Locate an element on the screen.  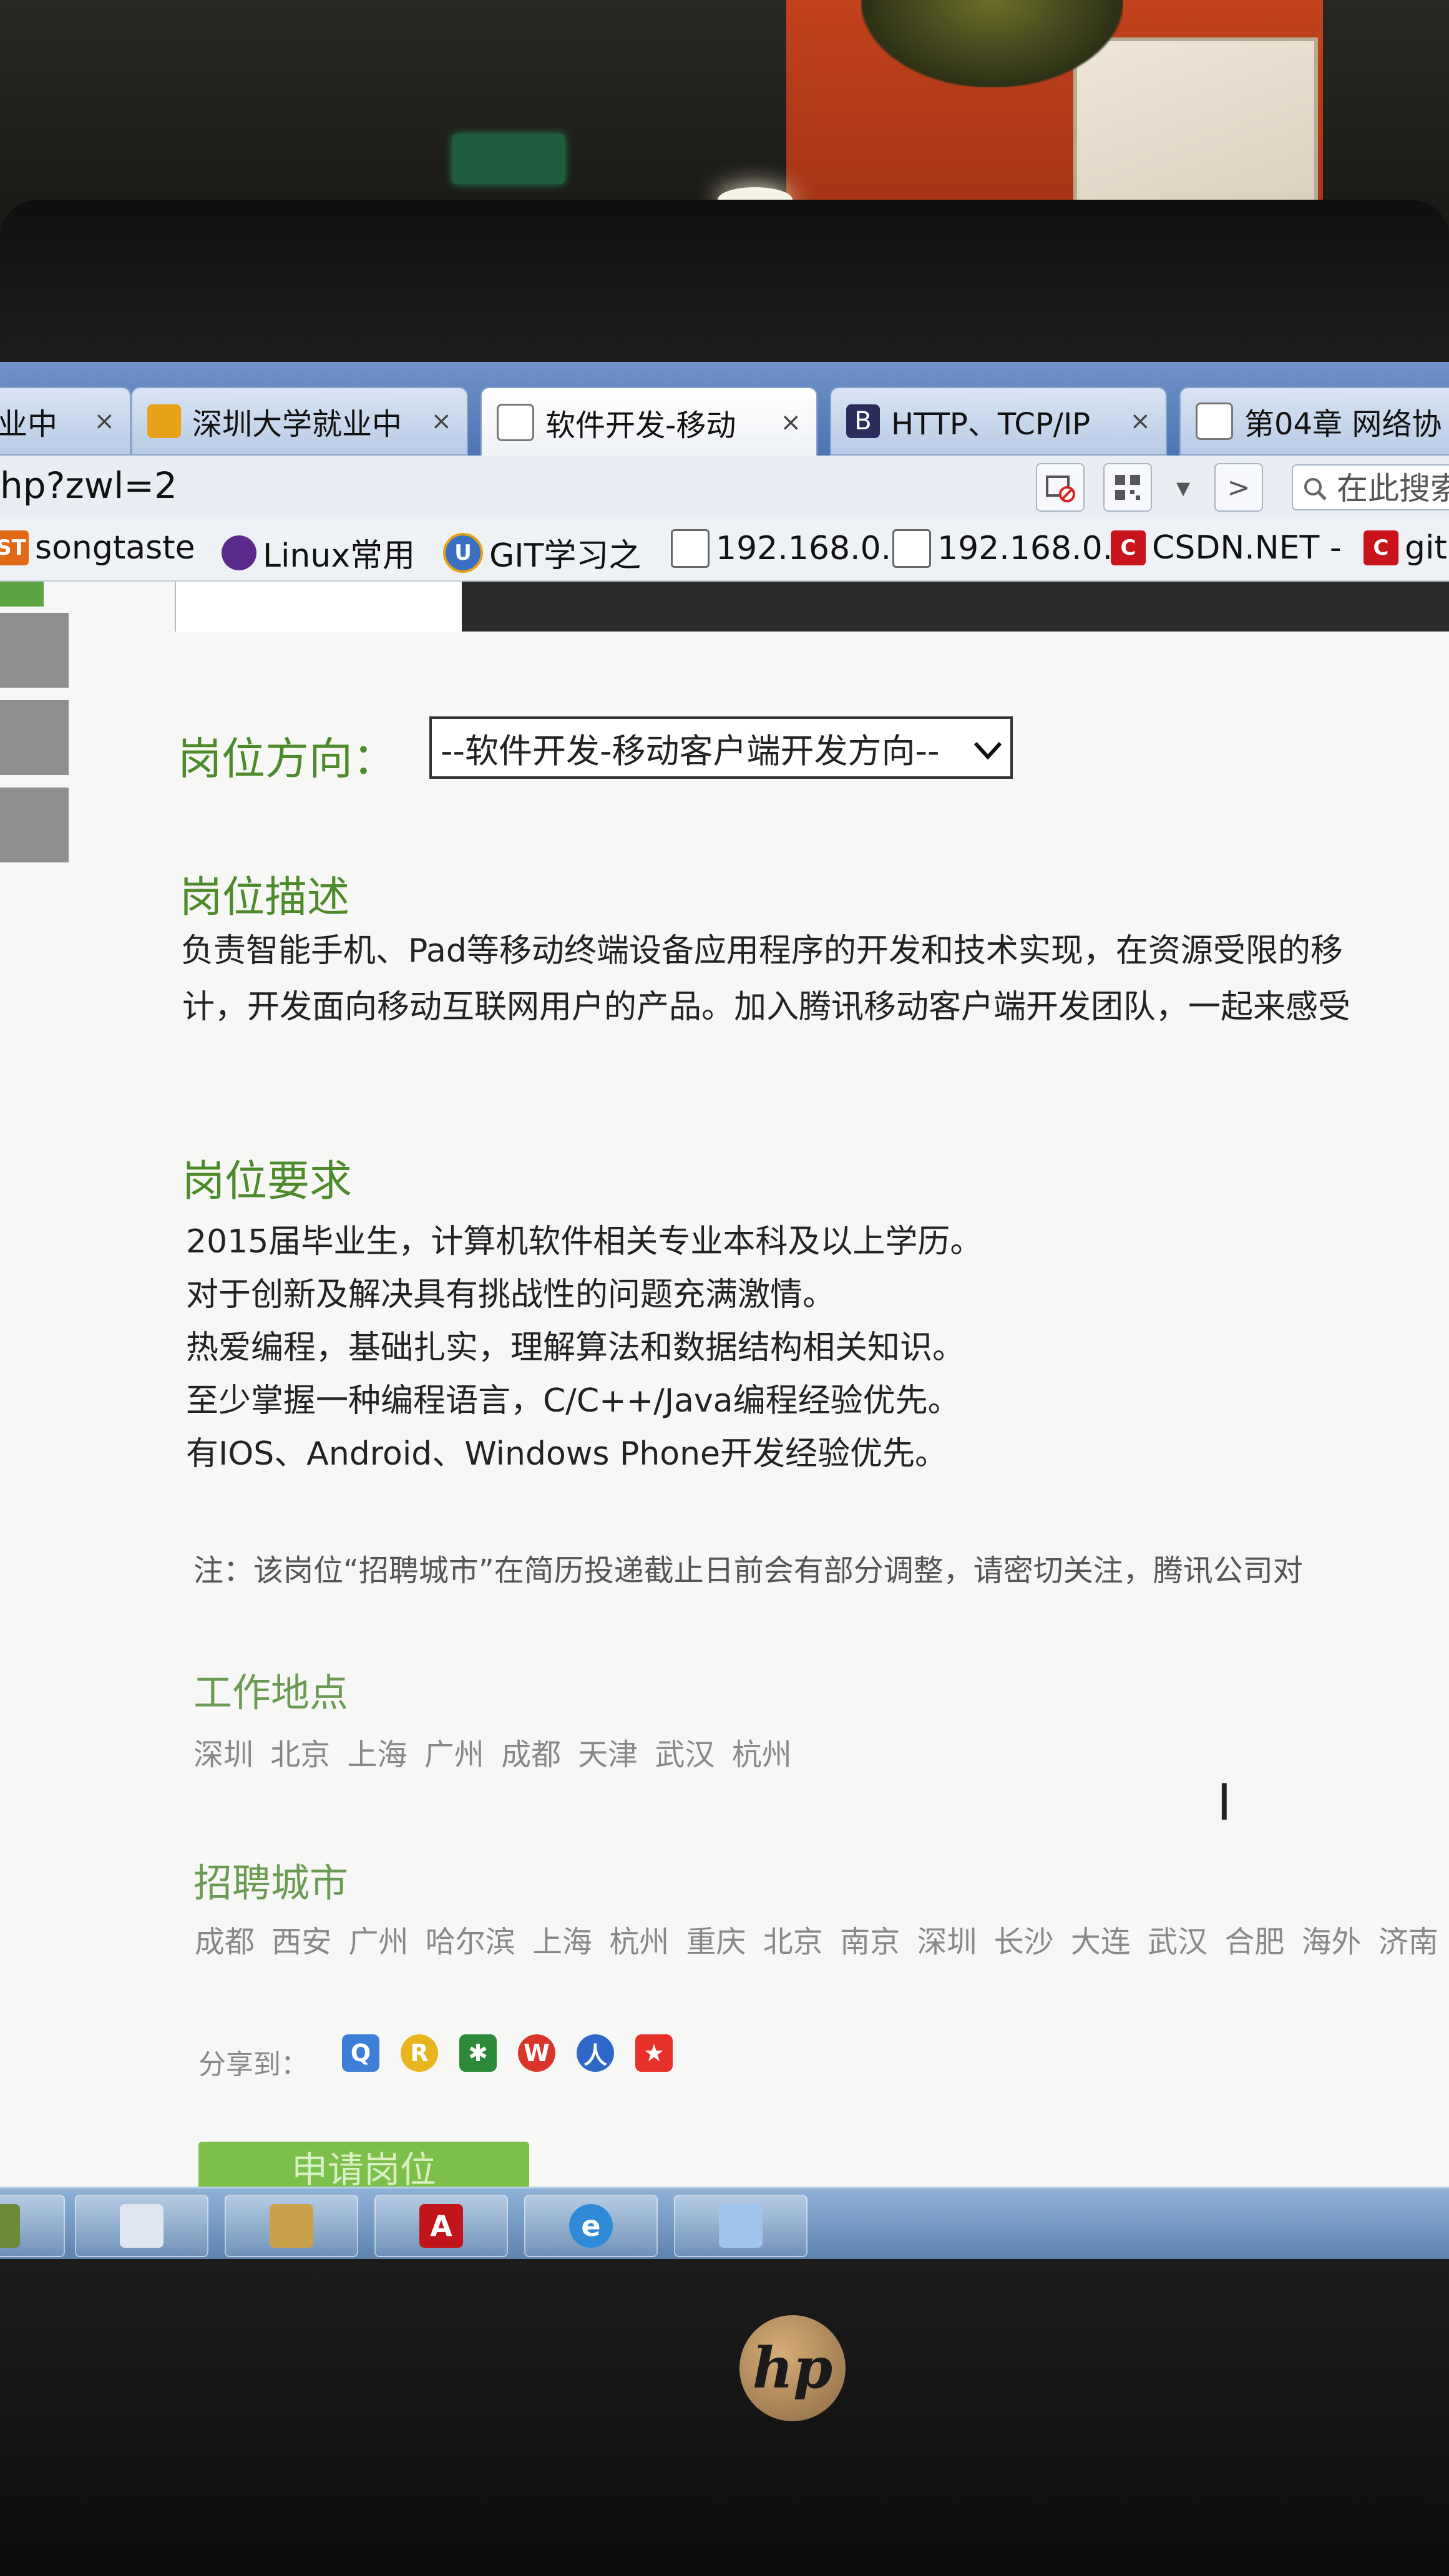
requirement-item: 对于创新及解决具有挑战性的问题充满激情。 is located at coordinates (511, 1295).